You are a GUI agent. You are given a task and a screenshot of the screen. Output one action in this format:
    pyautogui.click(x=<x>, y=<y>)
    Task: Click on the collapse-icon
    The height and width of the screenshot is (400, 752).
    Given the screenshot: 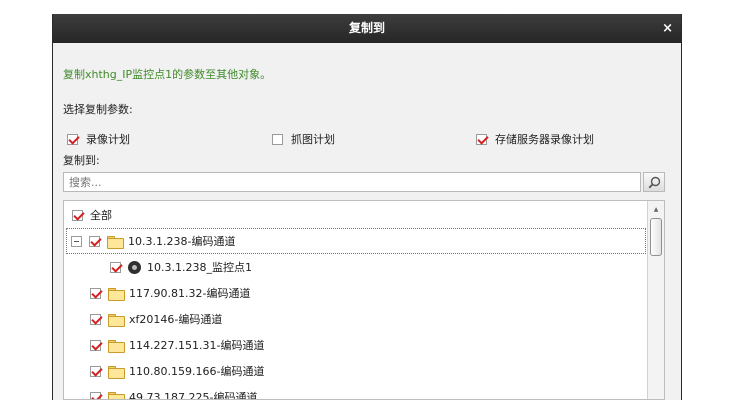 What is the action you would take?
    pyautogui.click(x=76, y=241)
    